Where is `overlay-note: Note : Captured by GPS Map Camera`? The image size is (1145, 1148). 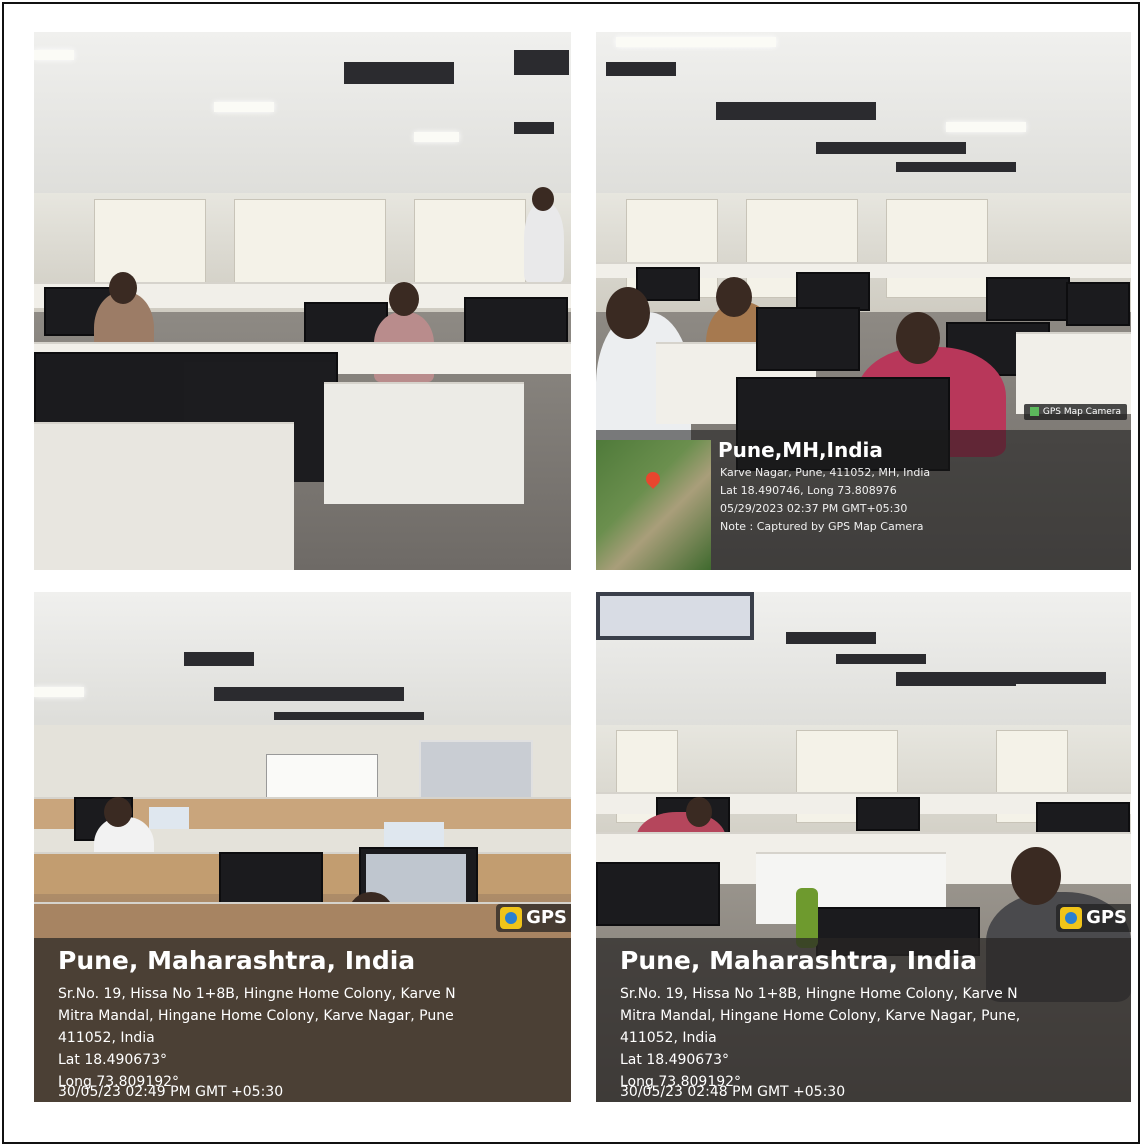
overlay-note: Note : Captured by GPS Map Camera is located at coordinates (822, 526).